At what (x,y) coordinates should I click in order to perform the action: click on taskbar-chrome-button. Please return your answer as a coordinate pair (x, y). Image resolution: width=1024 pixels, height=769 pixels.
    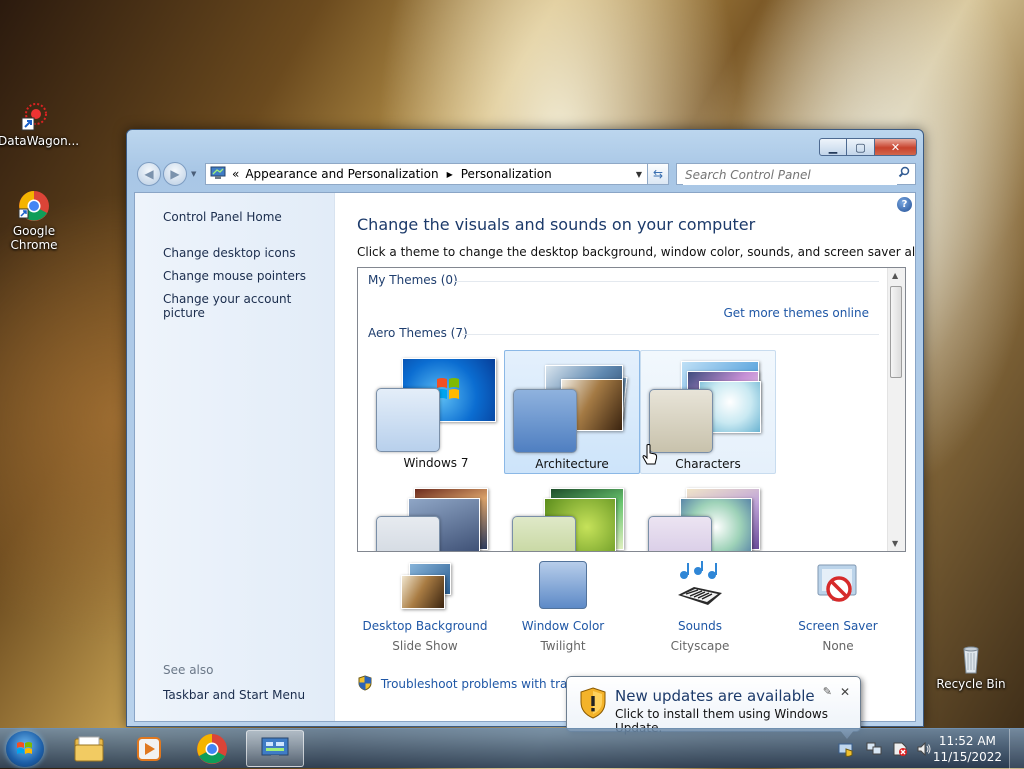
    Looking at the image, I should click on (212, 748).